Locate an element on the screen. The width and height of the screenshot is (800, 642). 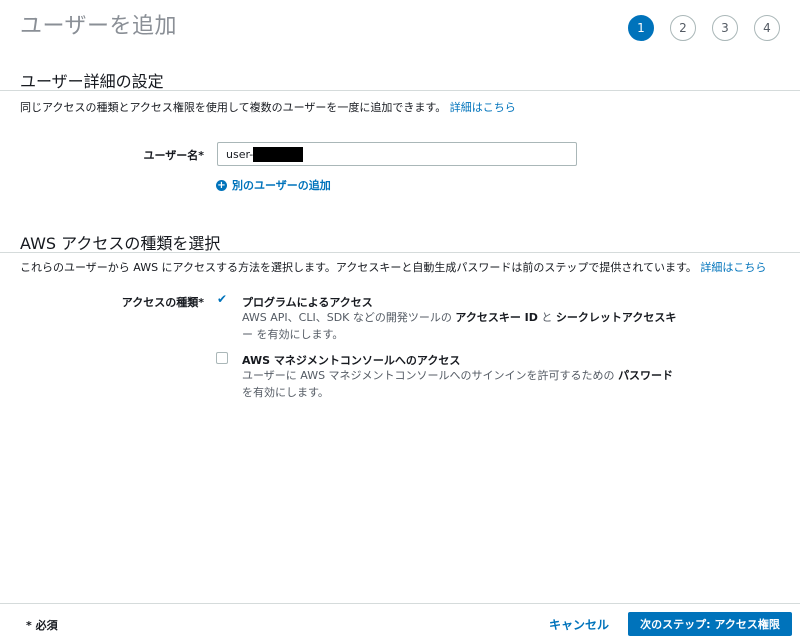
redaction-block is located at coordinates (278, 154).